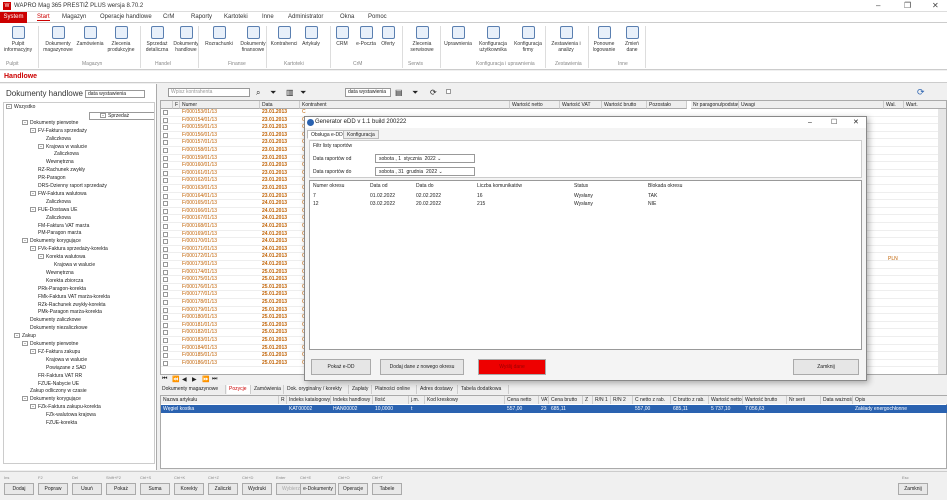 The height and width of the screenshot is (500, 947). What do you see at coordinates (566, 400) in the screenshot?
I see `detail-header-10: Cena brutto` at bounding box center [566, 400].